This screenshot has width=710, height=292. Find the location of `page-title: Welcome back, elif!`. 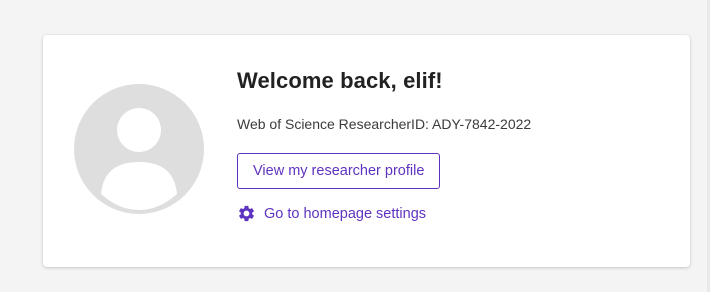

page-title: Welcome back, elif! is located at coordinates (340, 80).